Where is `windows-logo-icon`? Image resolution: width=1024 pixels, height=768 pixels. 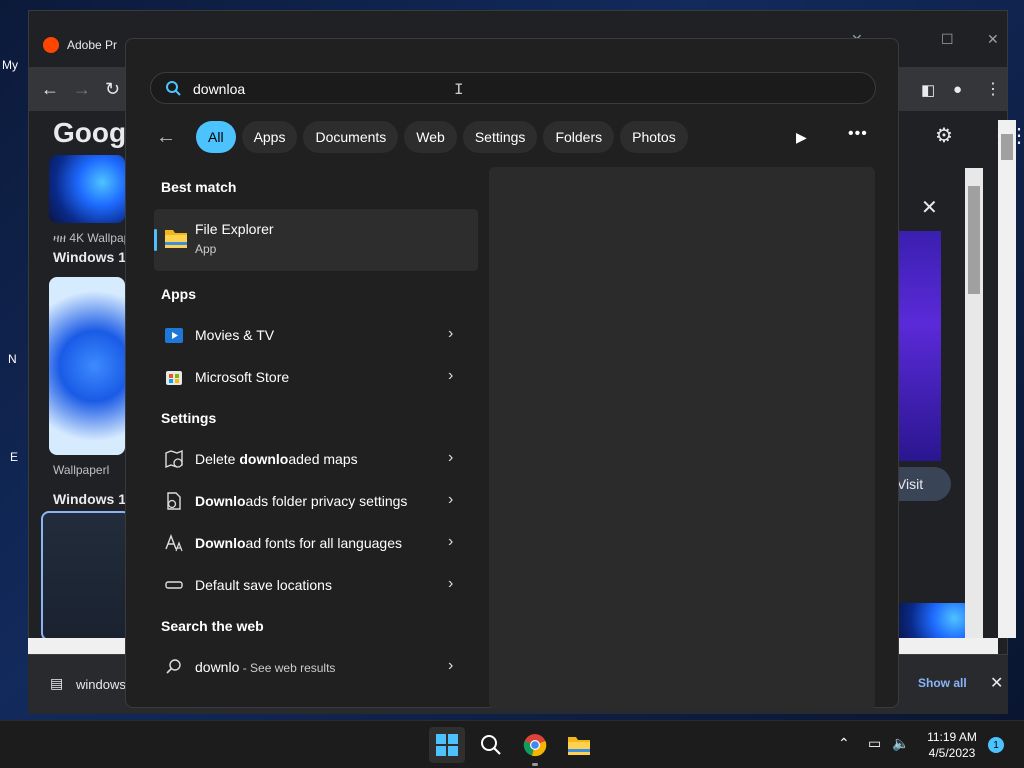
windows-logo-icon is located at coordinates (447, 745).